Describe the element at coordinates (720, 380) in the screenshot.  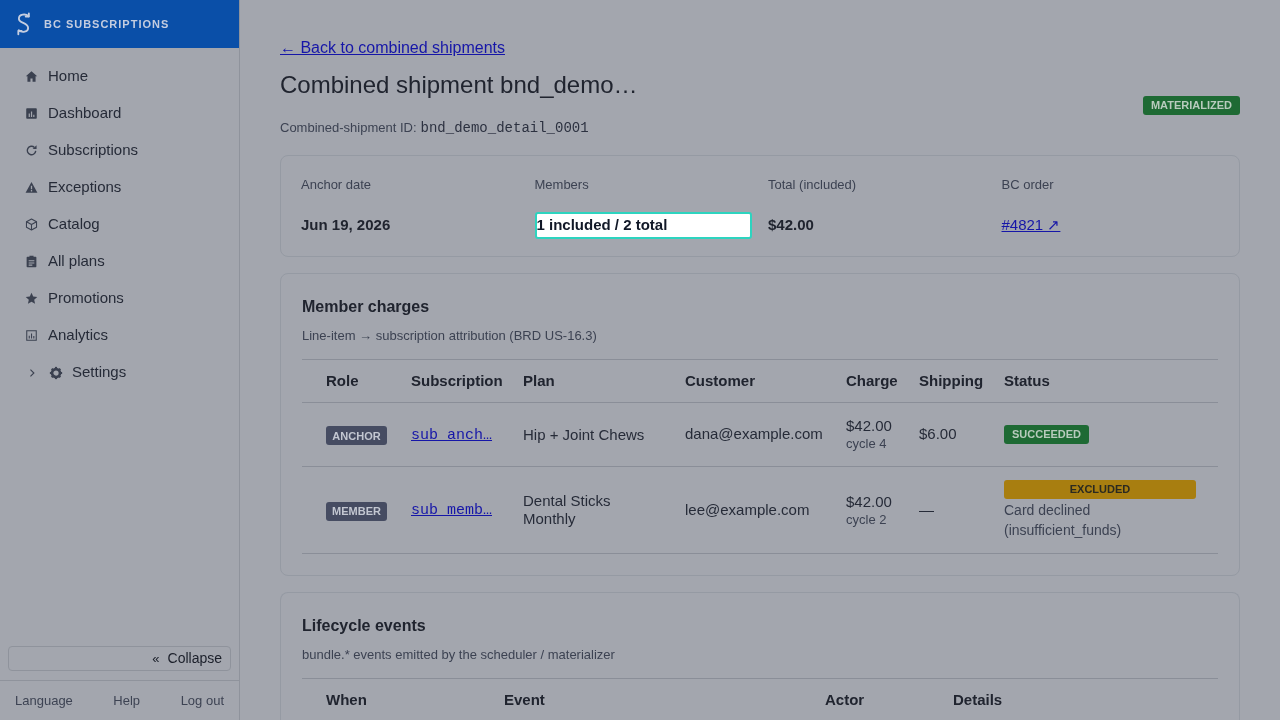
I see `column-header: Customer` at that location.